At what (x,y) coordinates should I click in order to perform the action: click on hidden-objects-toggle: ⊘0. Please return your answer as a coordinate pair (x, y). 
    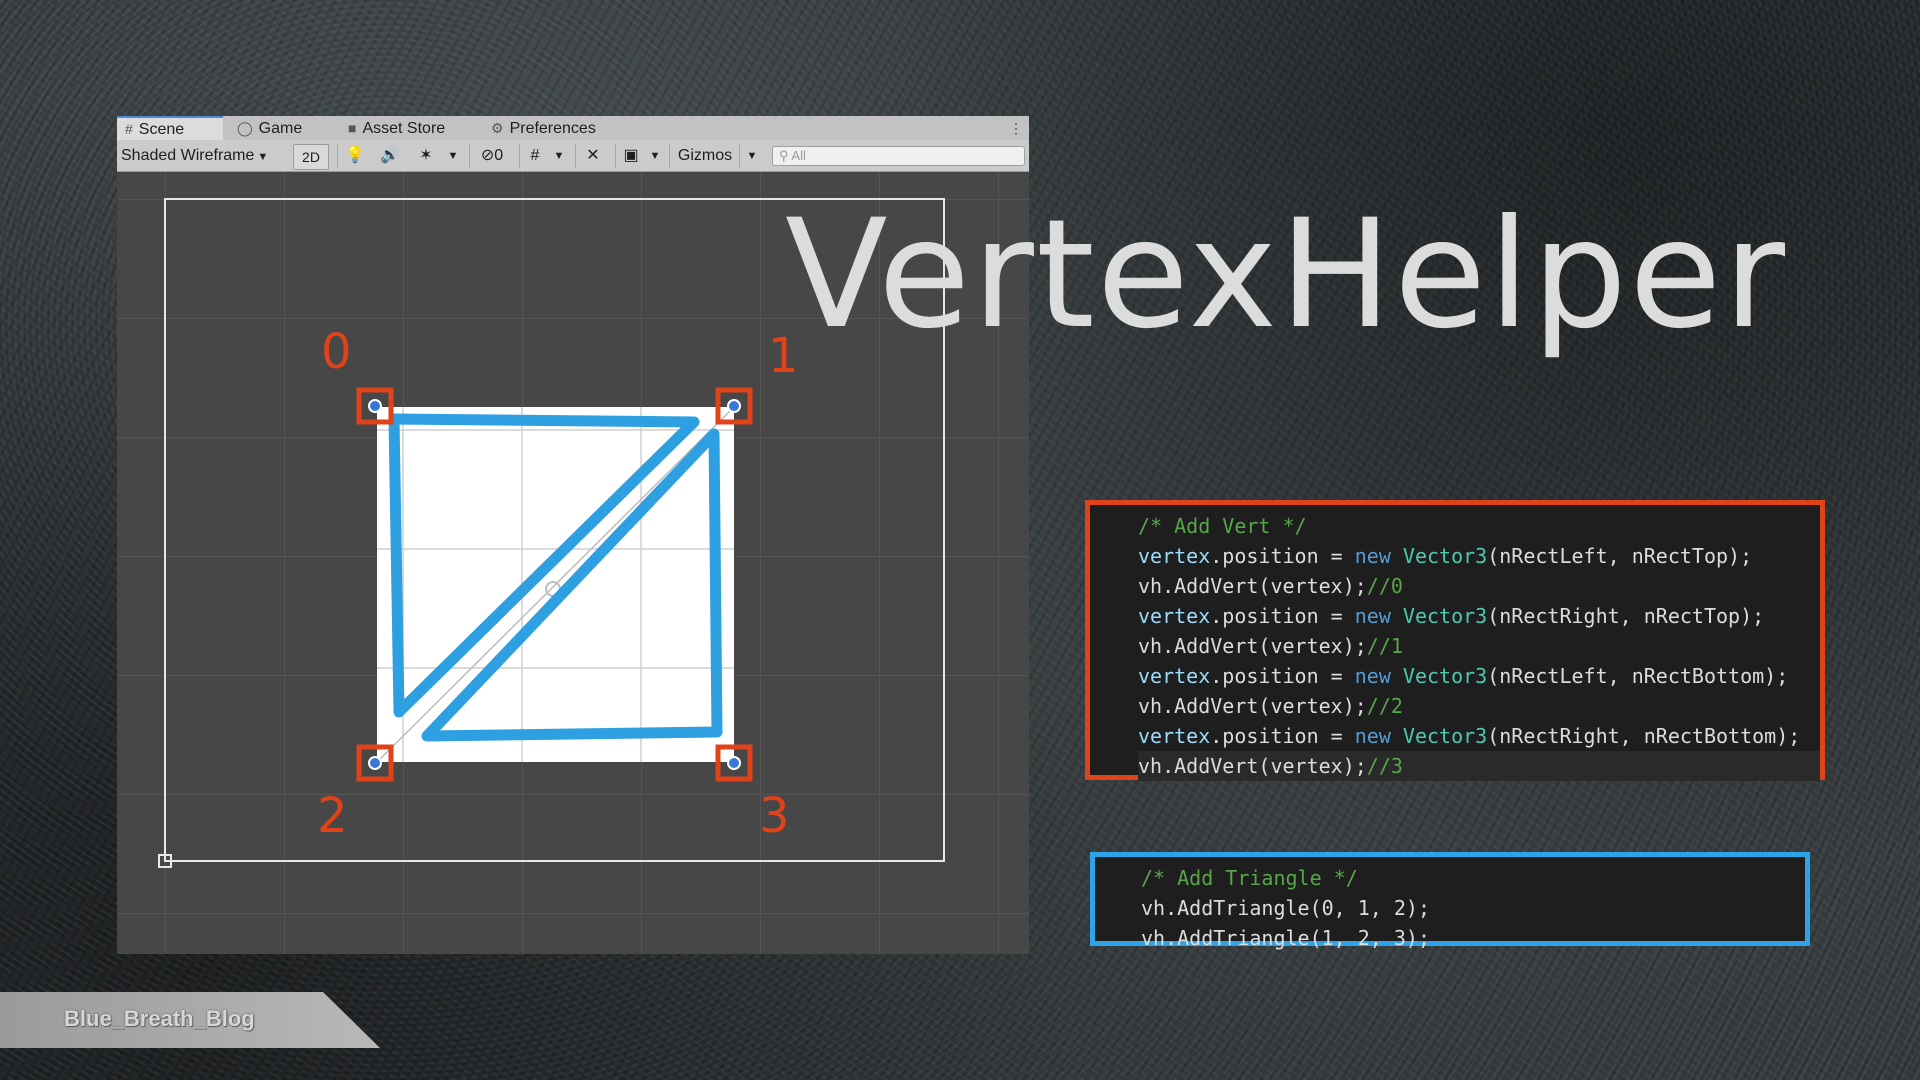
    Looking at the image, I should click on (491, 156).